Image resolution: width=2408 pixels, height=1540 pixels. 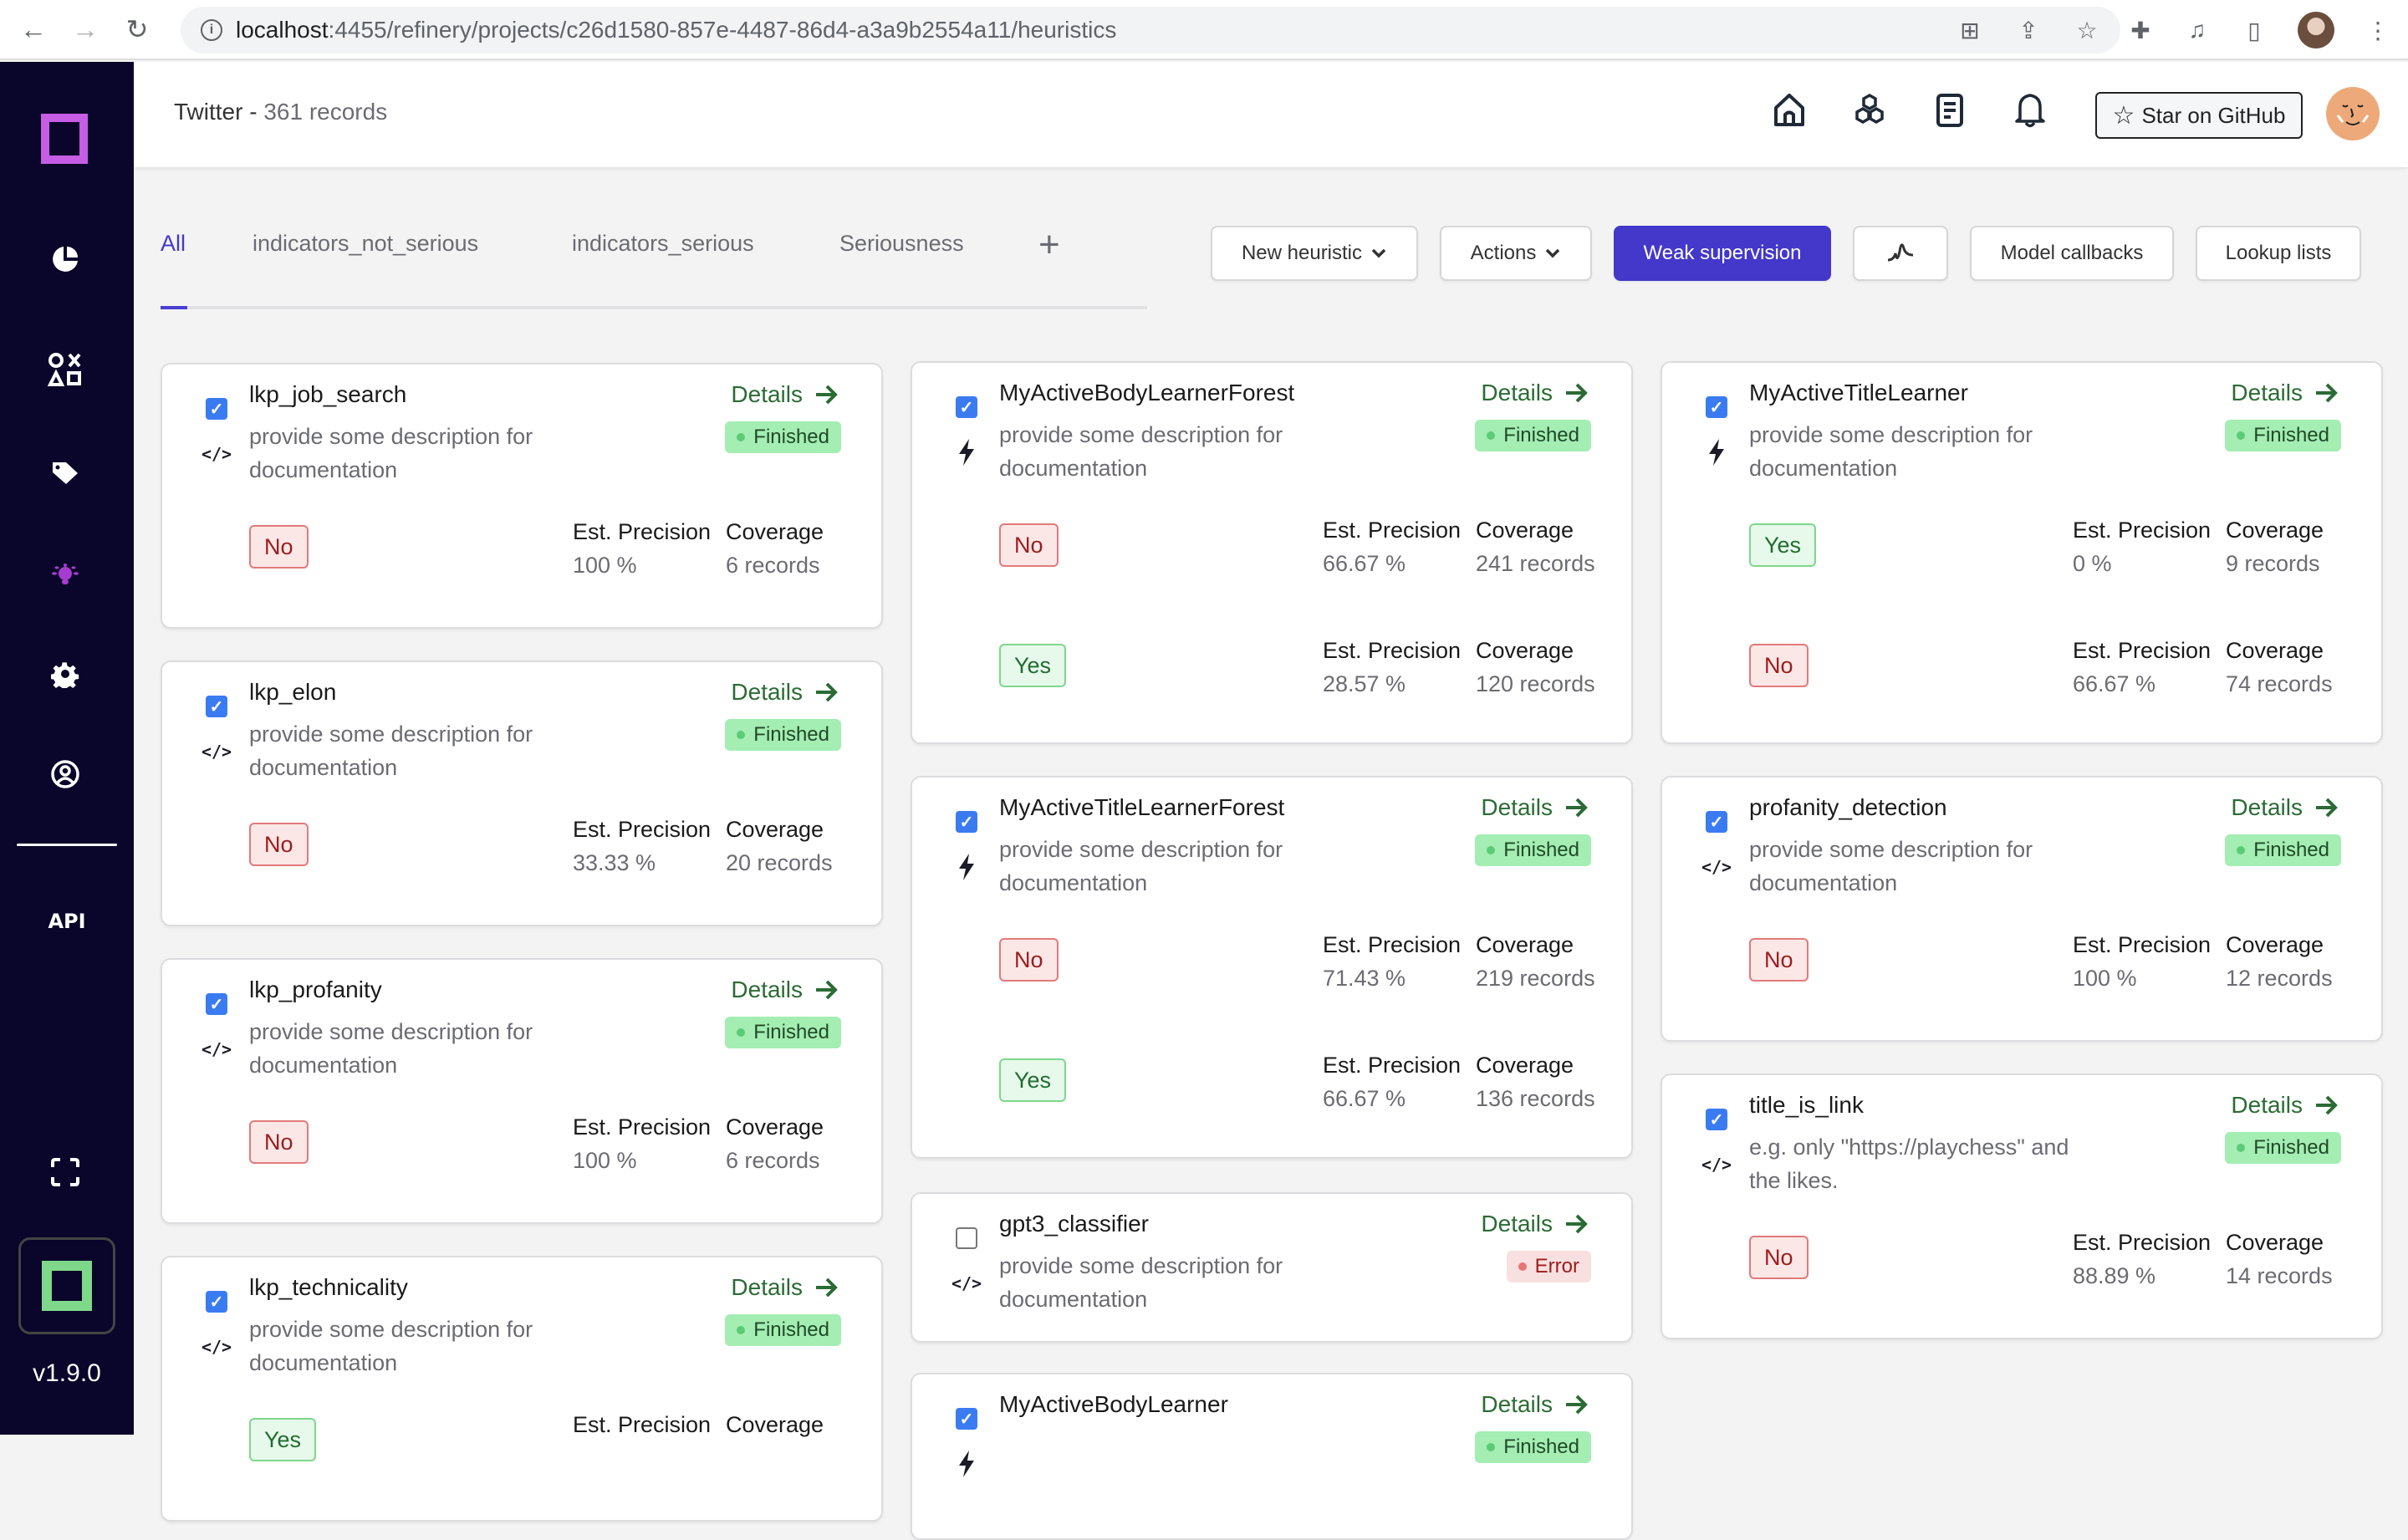 What do you see at coordinates (67, 922) in the screenshot?
I see `sidebar-item-api: API` at bounding box center [67, 922].